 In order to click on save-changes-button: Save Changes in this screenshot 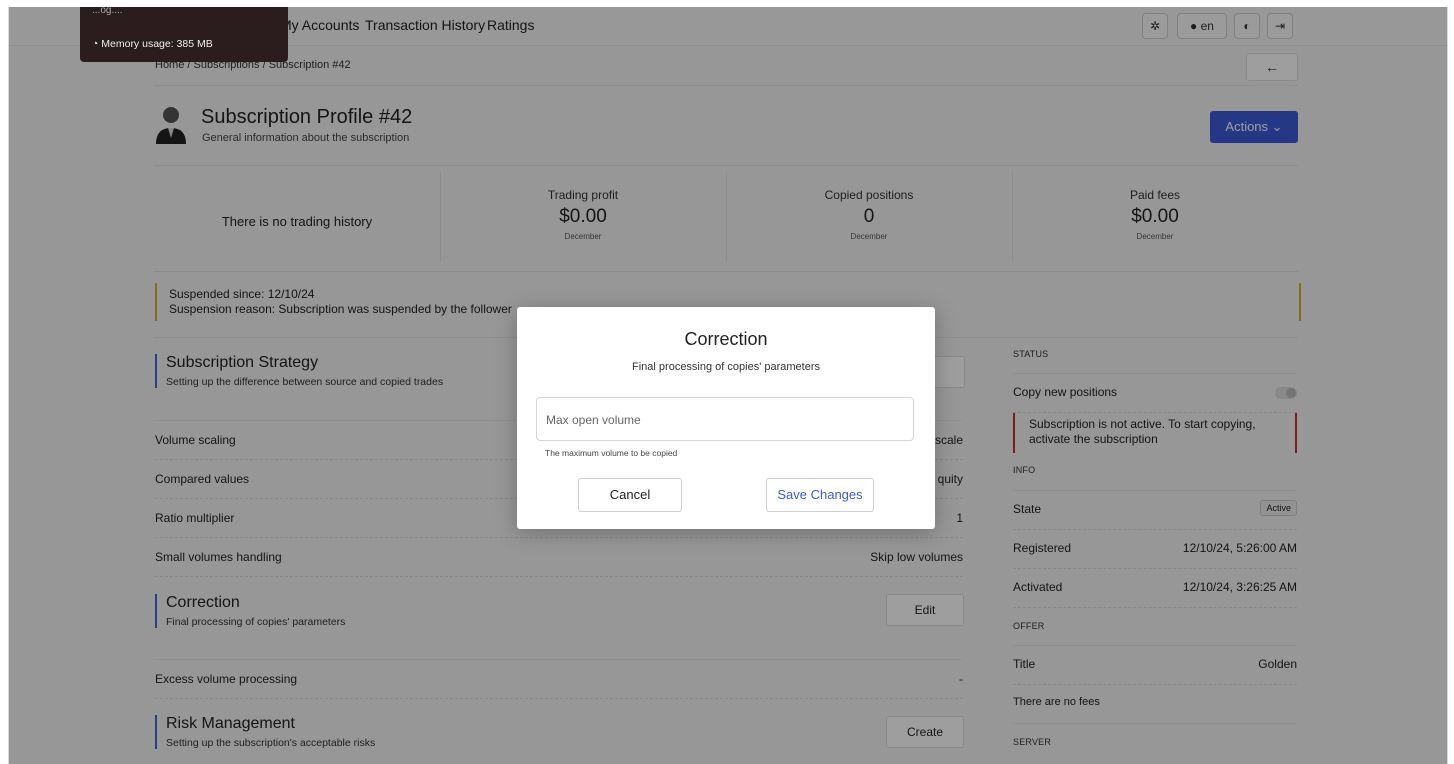, I will do `click(820, 495)`.